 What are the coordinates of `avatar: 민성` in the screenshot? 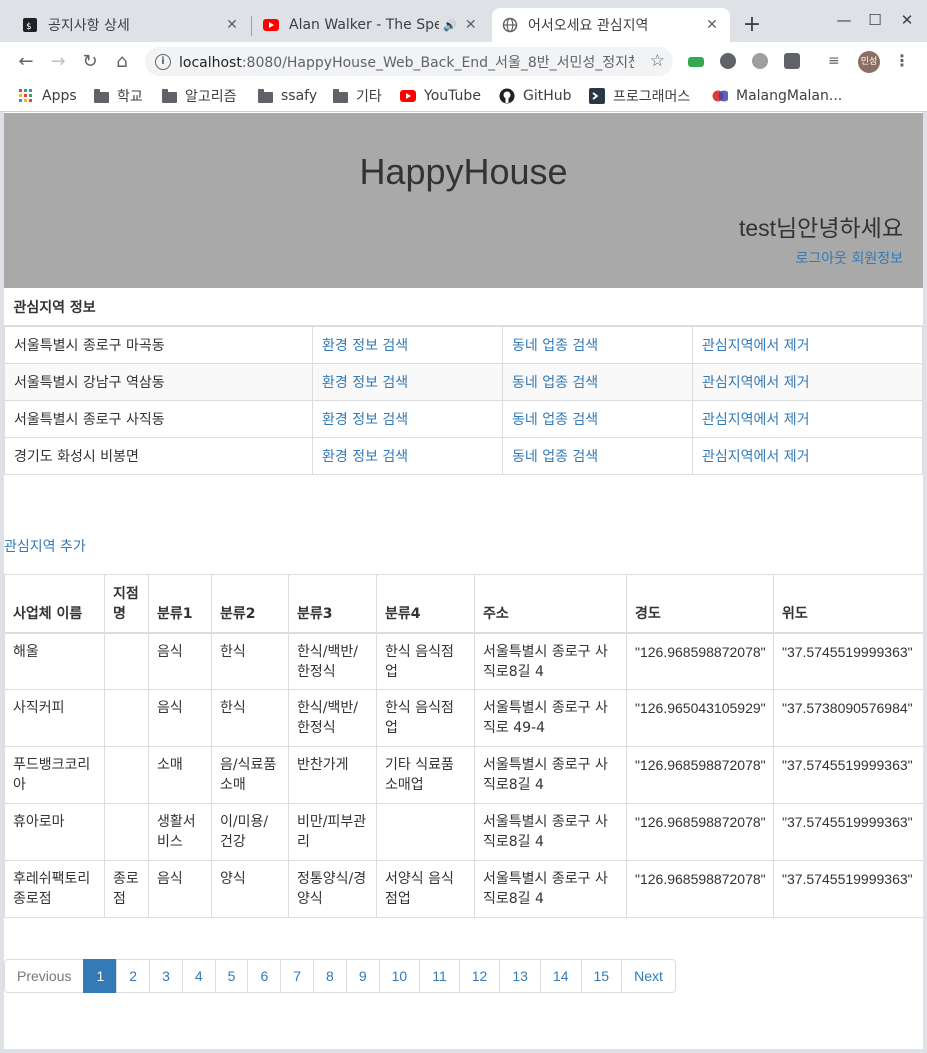 It's located at (869, 62).